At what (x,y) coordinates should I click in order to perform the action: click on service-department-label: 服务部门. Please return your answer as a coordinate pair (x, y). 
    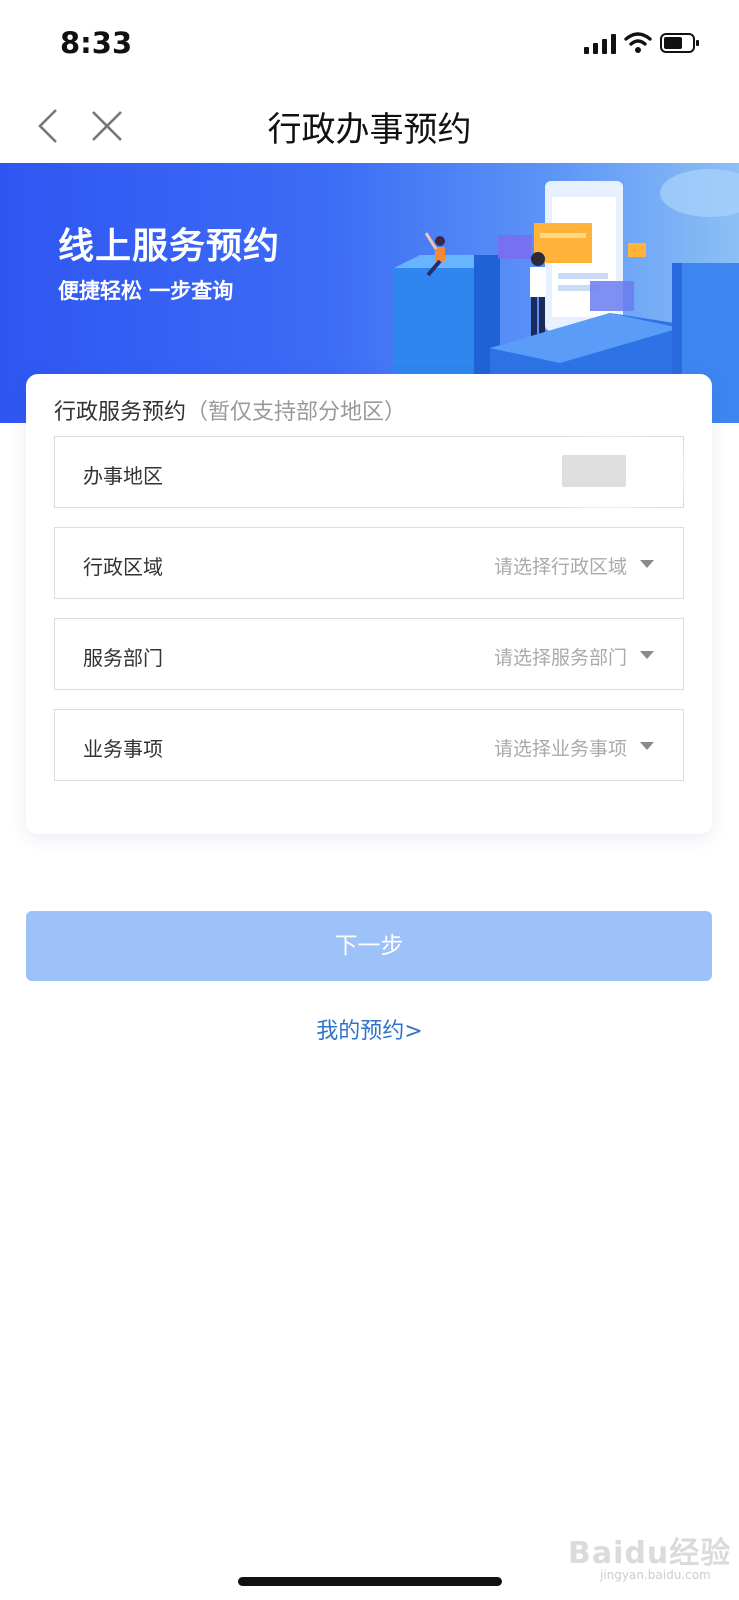
    Looking at the image, I should click on (123, 658).